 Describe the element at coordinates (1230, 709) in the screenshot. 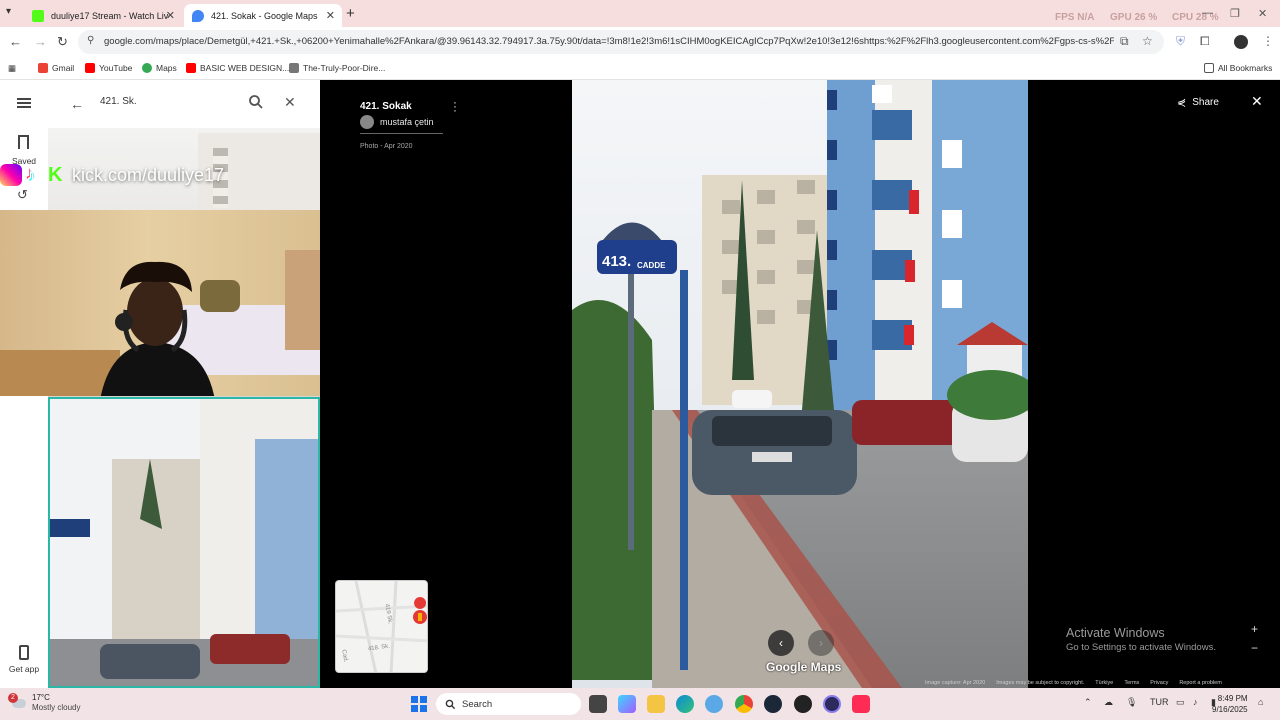

I see `clock-date: 9/16/2025` at that location.